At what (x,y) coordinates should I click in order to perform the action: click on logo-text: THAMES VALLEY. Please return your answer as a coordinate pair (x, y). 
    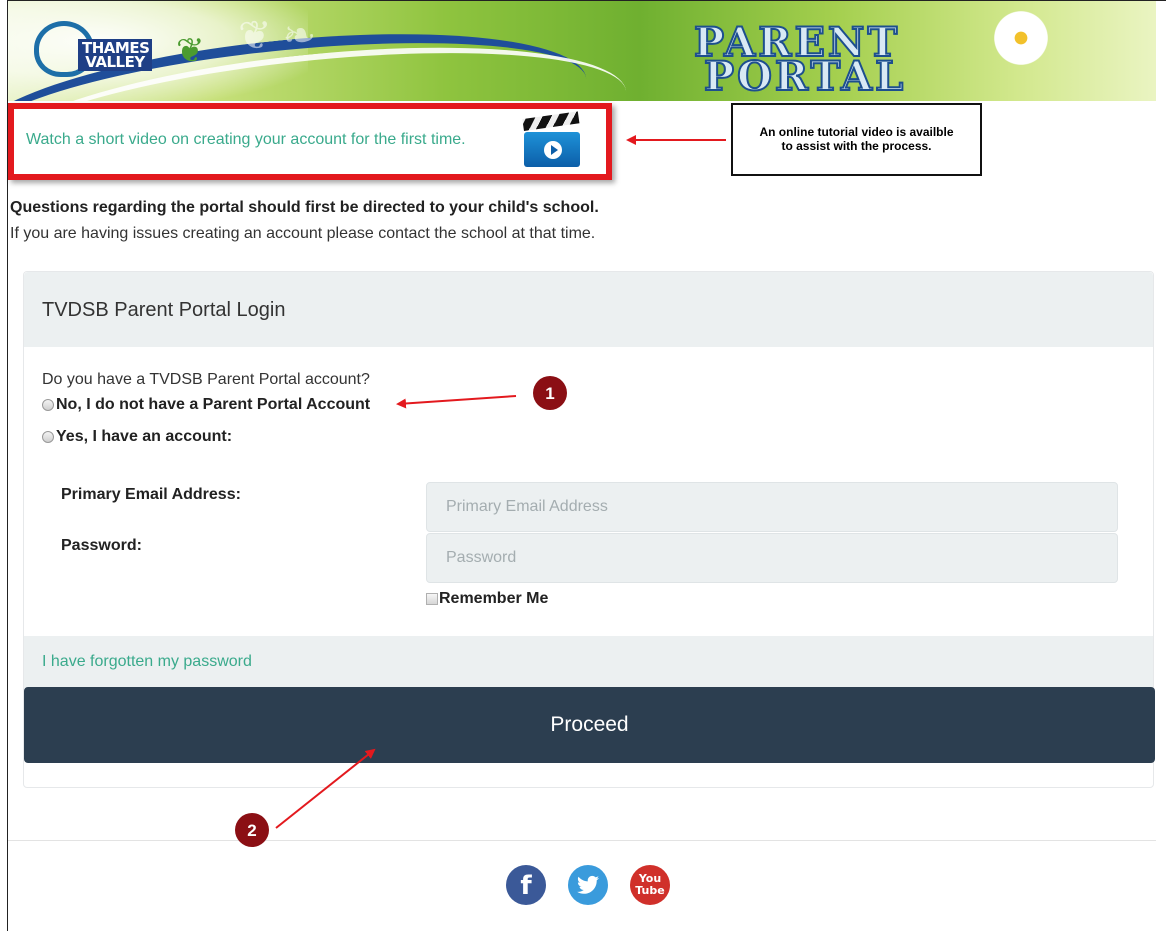
    Looking at the image, I should click on (115, 55).